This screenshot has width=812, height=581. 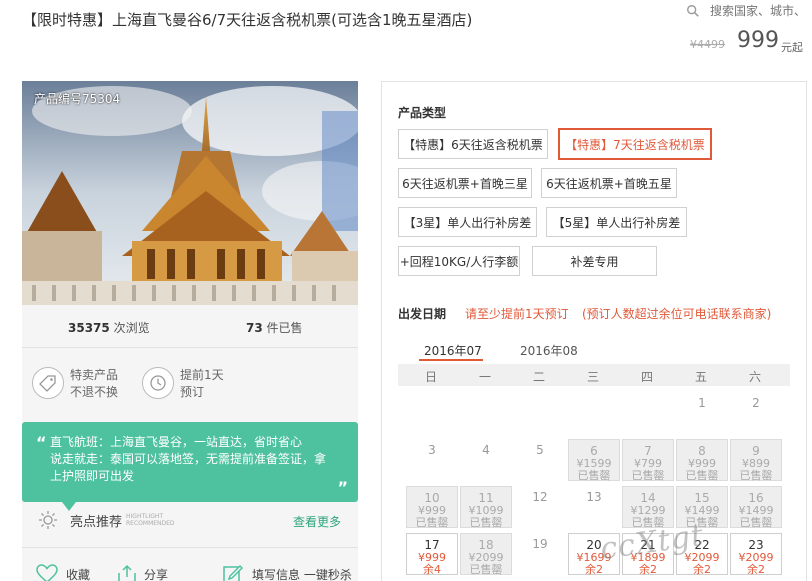 What do you see at coordinates (48, 383) in the screenshot?
I see `tag-icon` at bounding box center [48, 383].